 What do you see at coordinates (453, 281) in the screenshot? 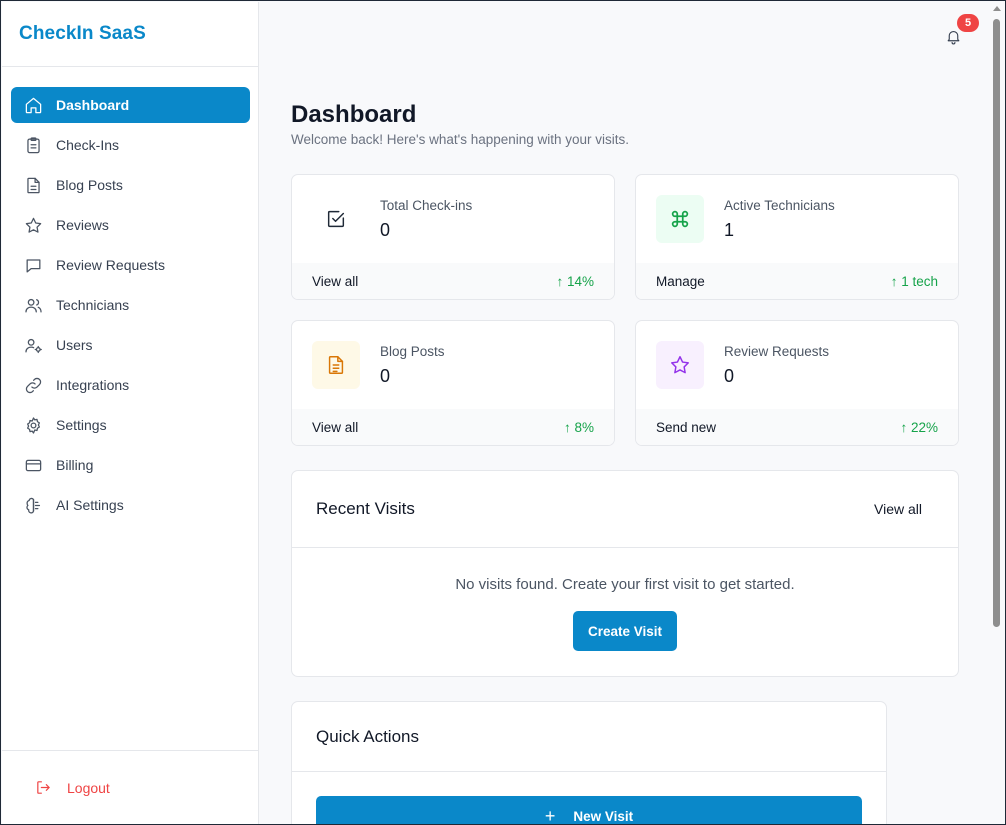
I see `stat-card-footer: View all ↑ 14%` at bounding box center [453, 281].